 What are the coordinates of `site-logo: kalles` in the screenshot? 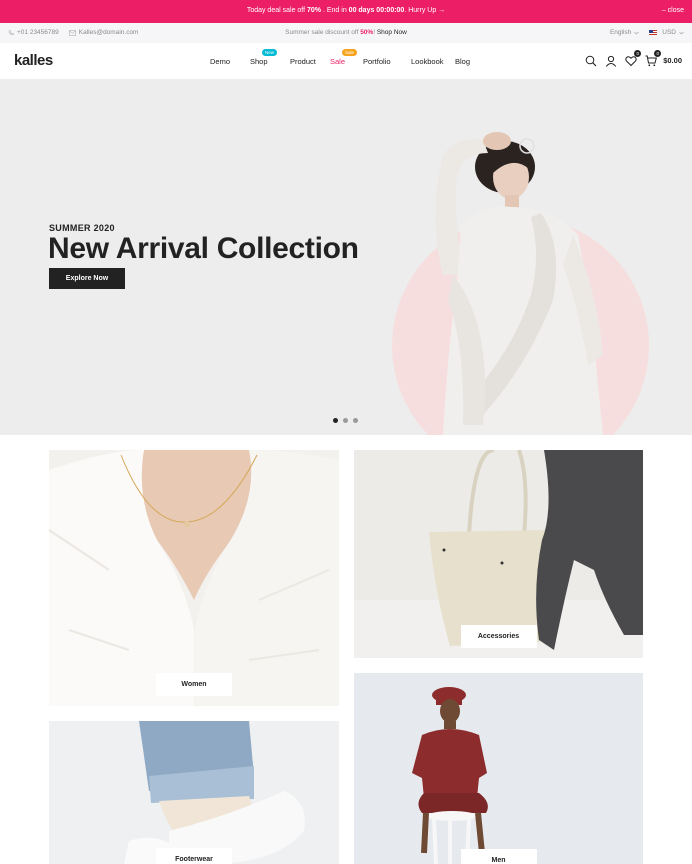 It's located at (33, 60).